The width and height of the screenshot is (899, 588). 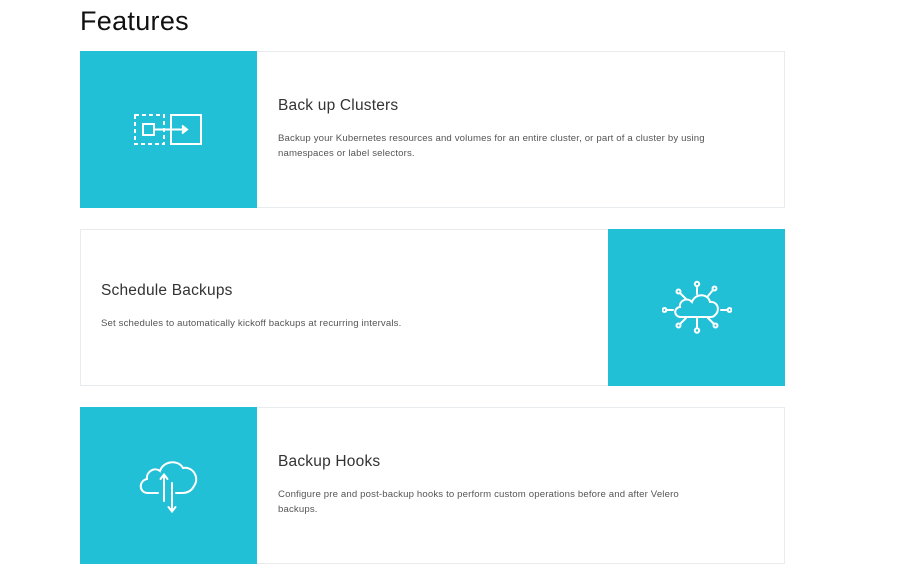 I want to click on feature-title: Back up Clusters, so click(x=338, y=105).